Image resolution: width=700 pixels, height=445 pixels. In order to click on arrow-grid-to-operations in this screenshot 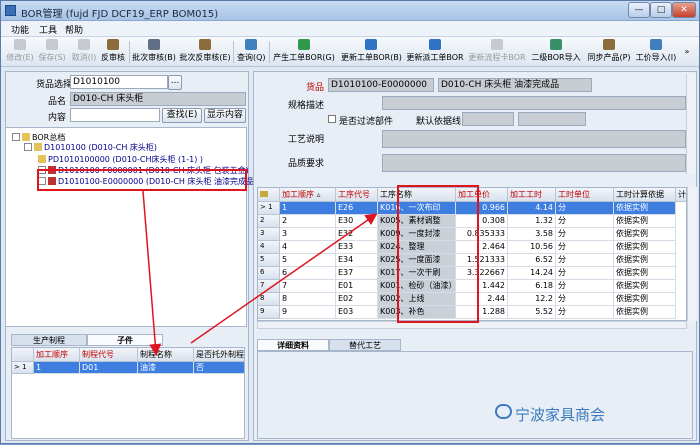, I will do `click(284, 278)`.